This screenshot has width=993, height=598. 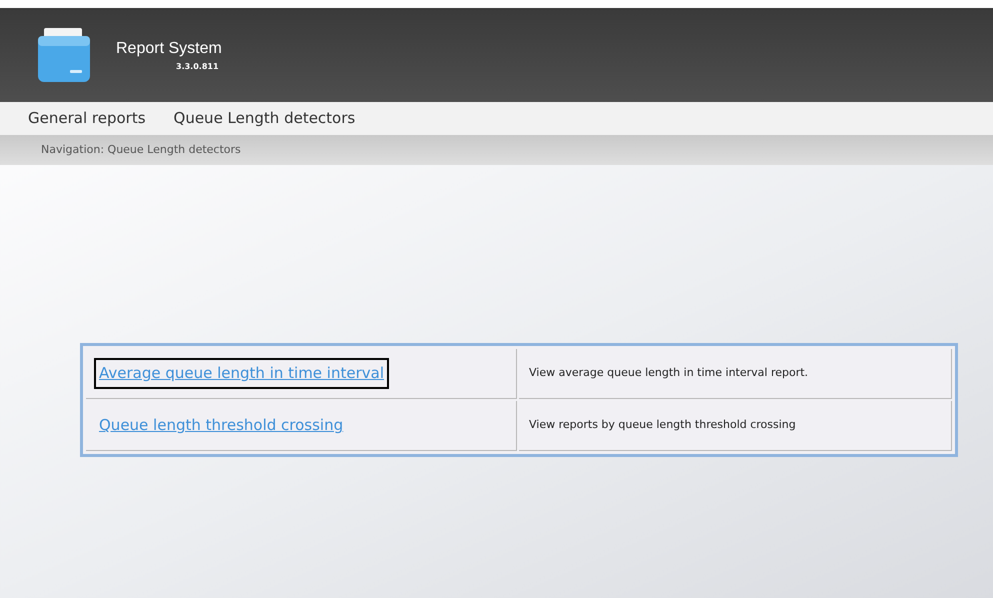 I want to click on version-number: 3.3.0.811, so click(x=197, y=67).